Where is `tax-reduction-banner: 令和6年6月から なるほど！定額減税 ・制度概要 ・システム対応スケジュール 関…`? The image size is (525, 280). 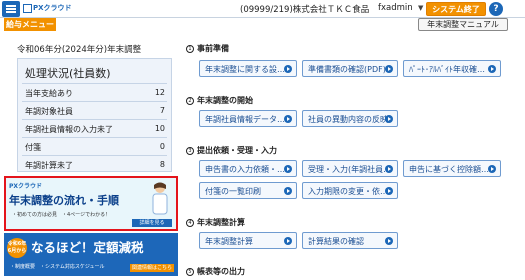
tax-reduction-banner: 令和6年6月から なるほど！定額減税 ・制度概要 ・システム対応スケジュール 関… is located at coordinates (91, 254).